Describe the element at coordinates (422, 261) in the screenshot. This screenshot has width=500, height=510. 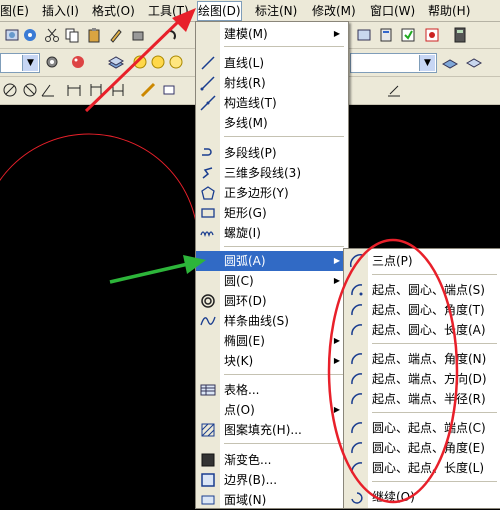
I see `arc-three-points: 三点(P)` at that location.